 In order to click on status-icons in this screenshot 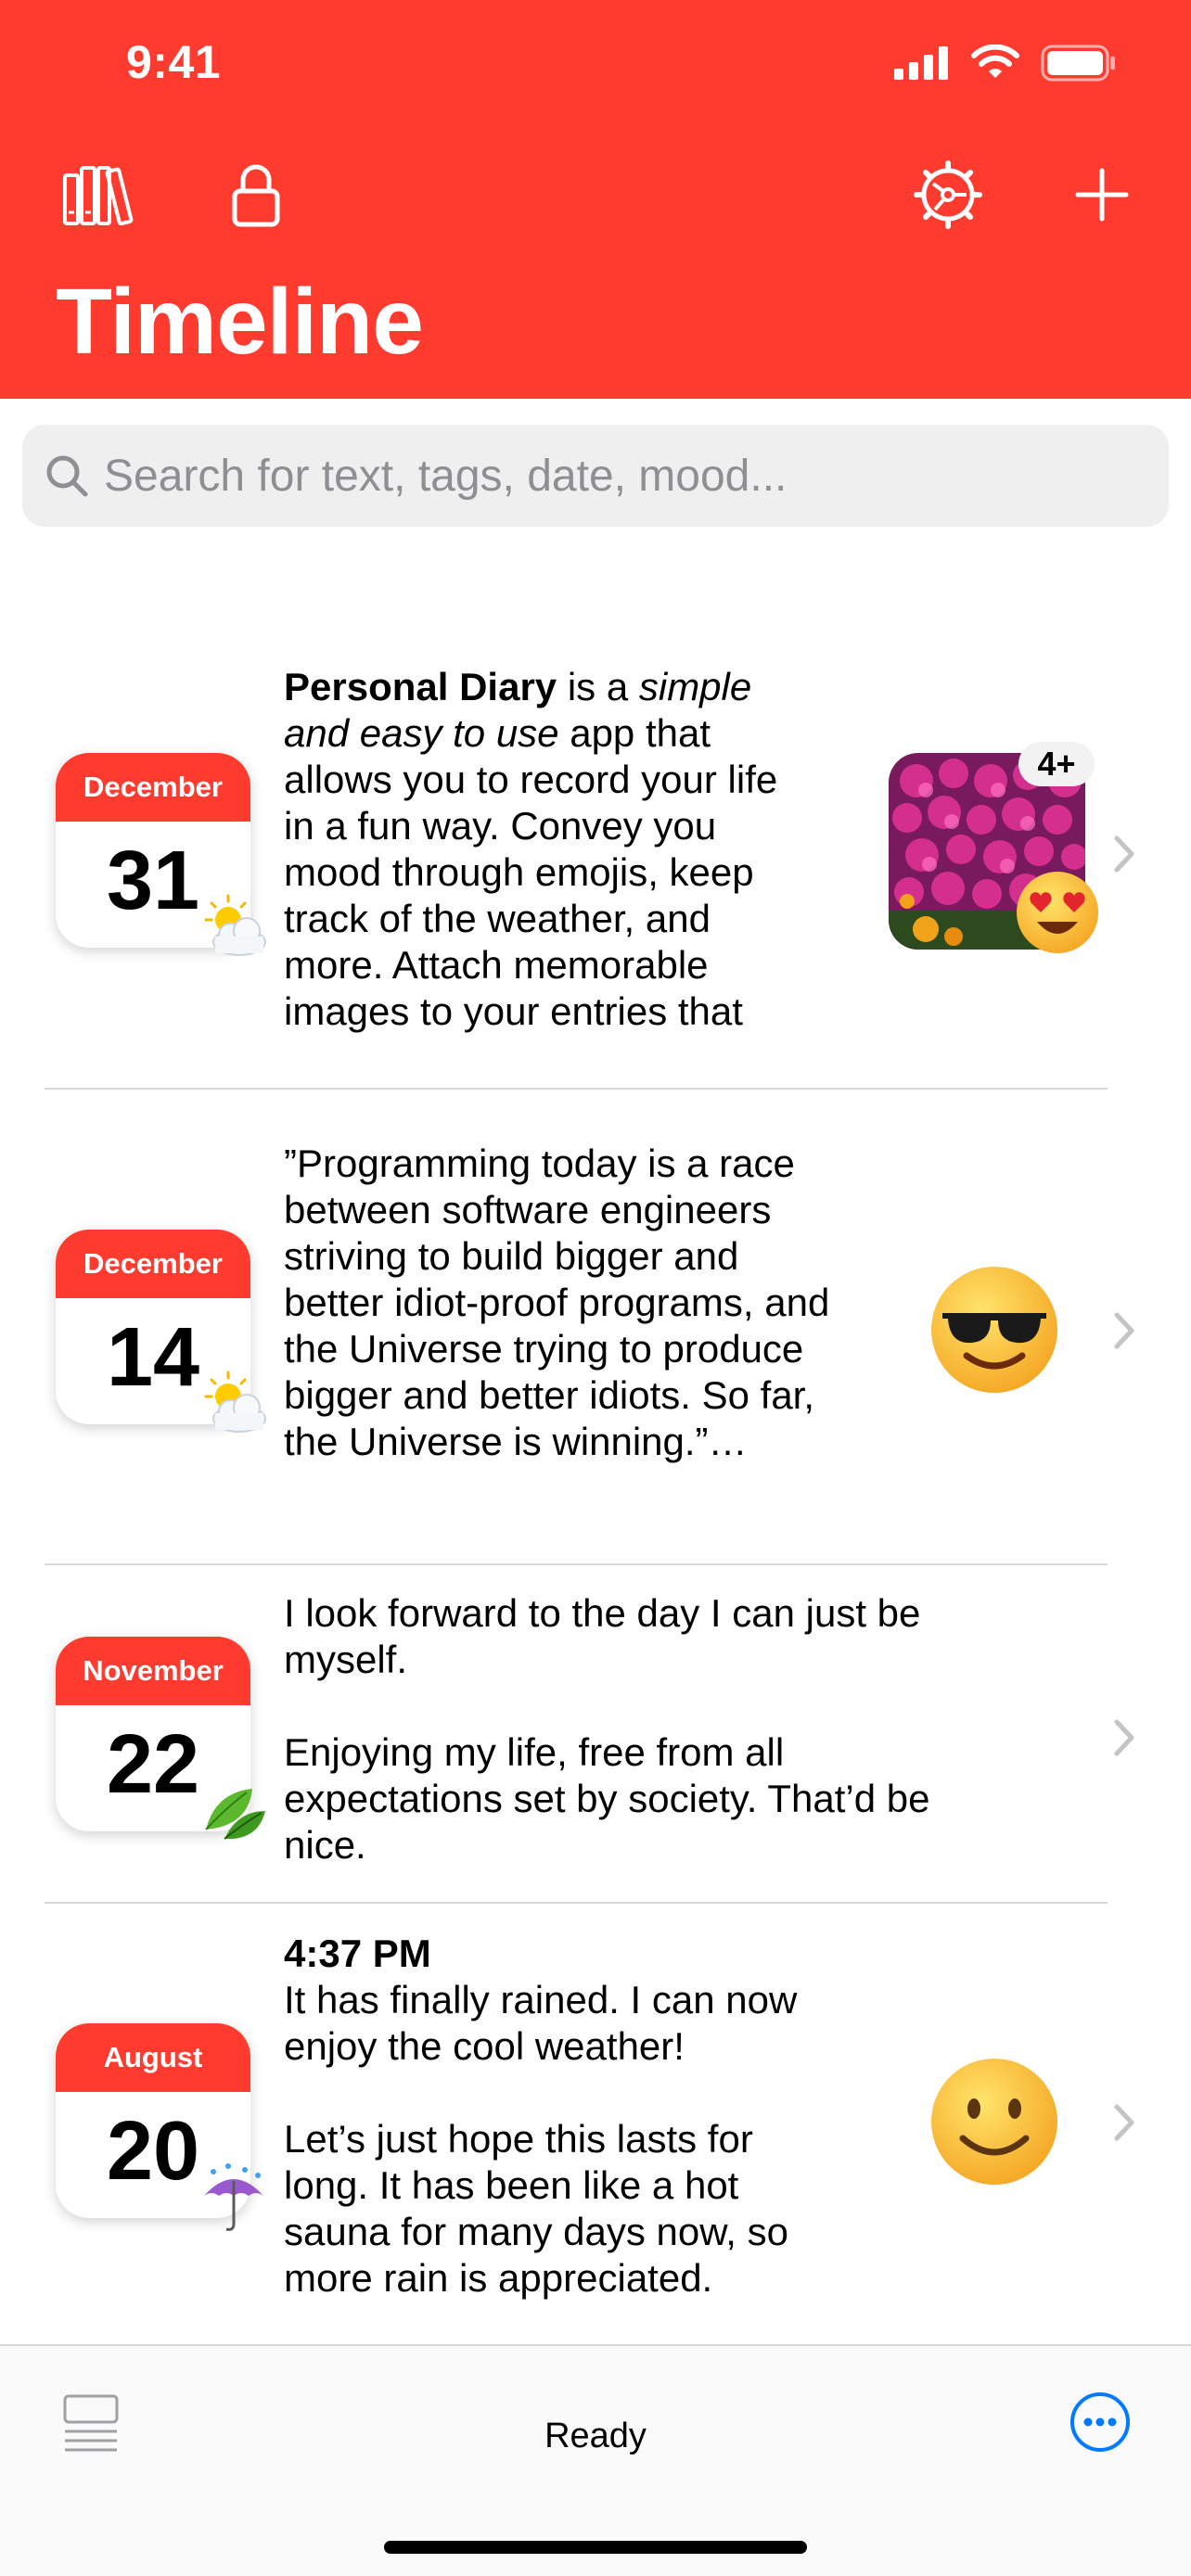, I will do `click(1006, 64)`.